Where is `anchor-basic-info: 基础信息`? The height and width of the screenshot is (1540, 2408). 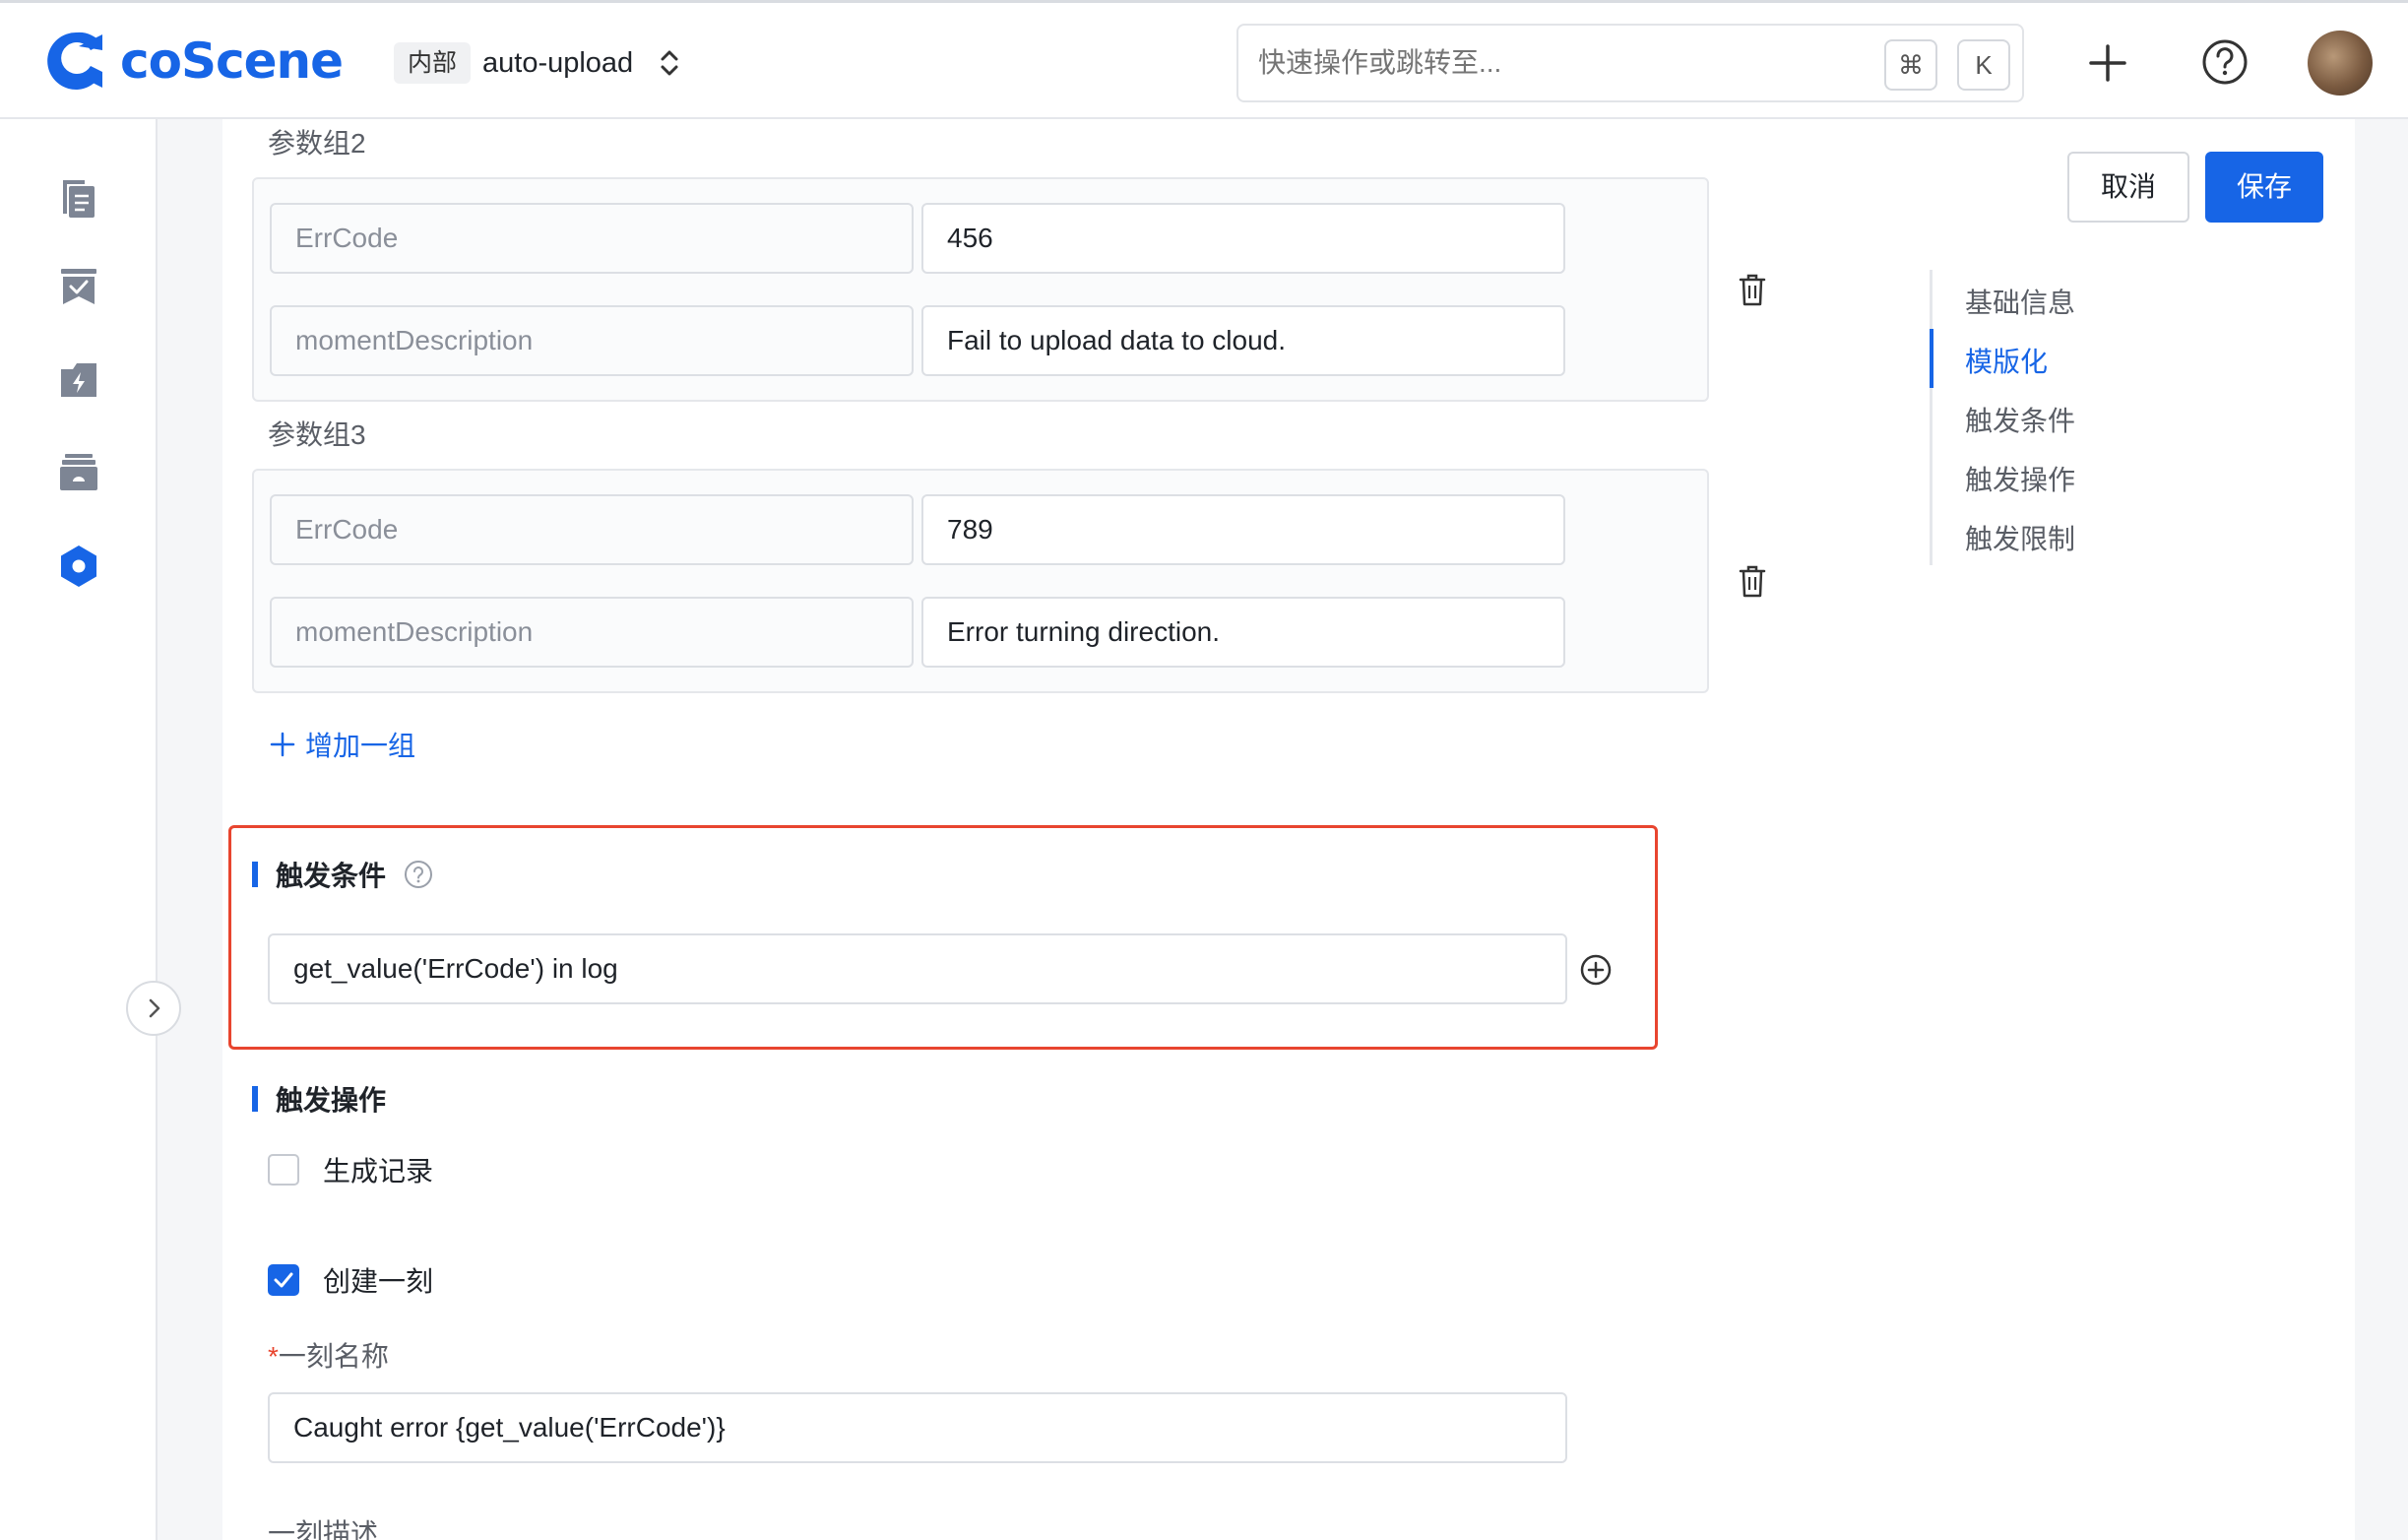
anchor-basic-info: 基础信息 is located at coordinates (2020, 301).